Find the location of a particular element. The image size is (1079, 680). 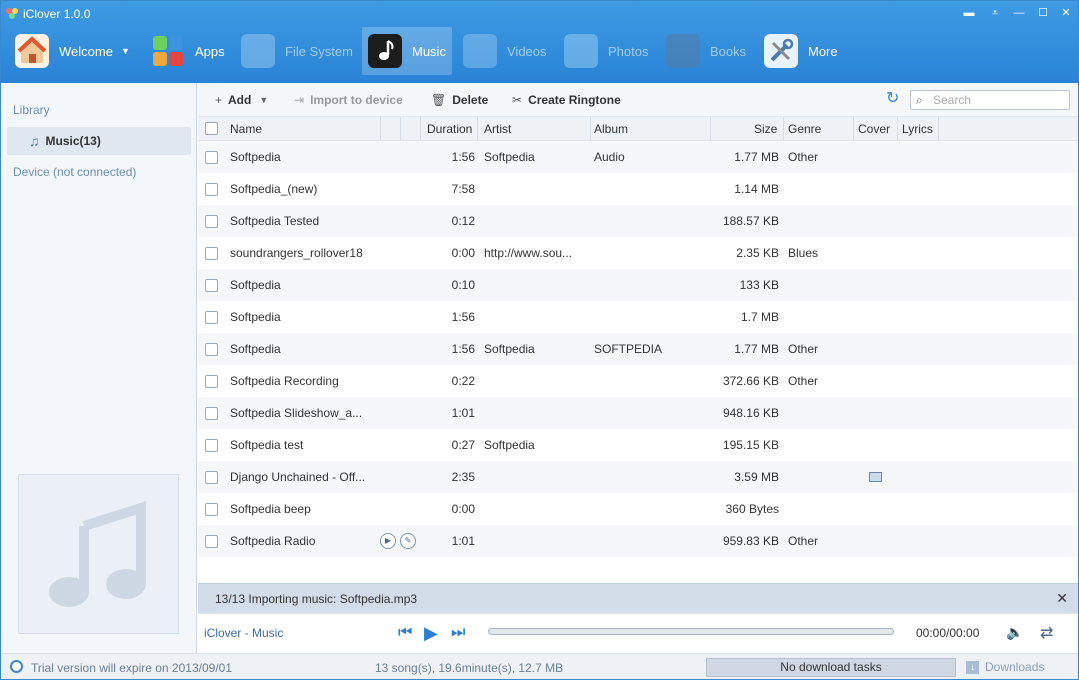

table-row: Softpedia test 0:27 Softpedia 195.15 KB is located at coordinates (638, 445).